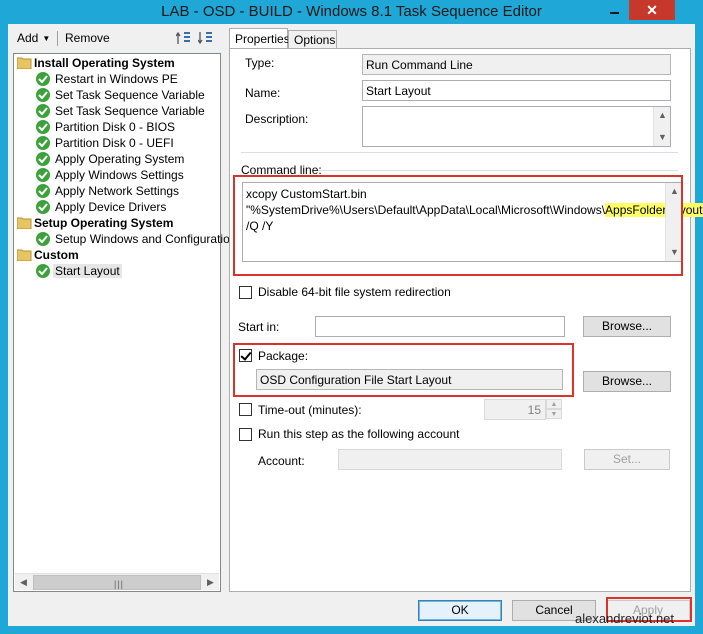 This screenshot has height=634, width=703. I want to click on dropdown-arrow-icon: ▼, so click(46, 38).